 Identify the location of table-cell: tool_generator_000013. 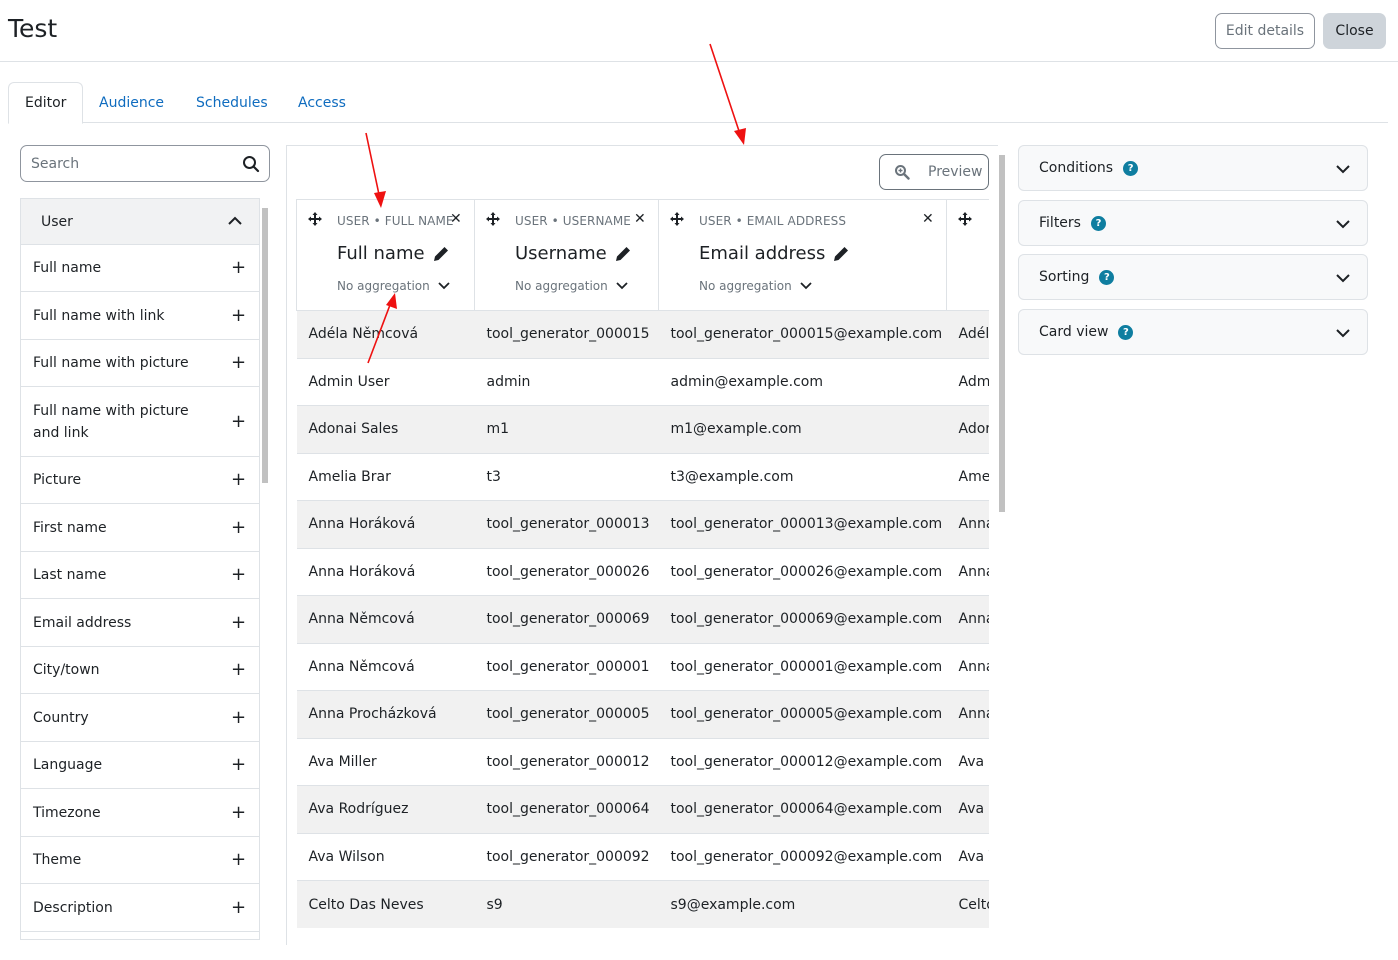
(566, 524).